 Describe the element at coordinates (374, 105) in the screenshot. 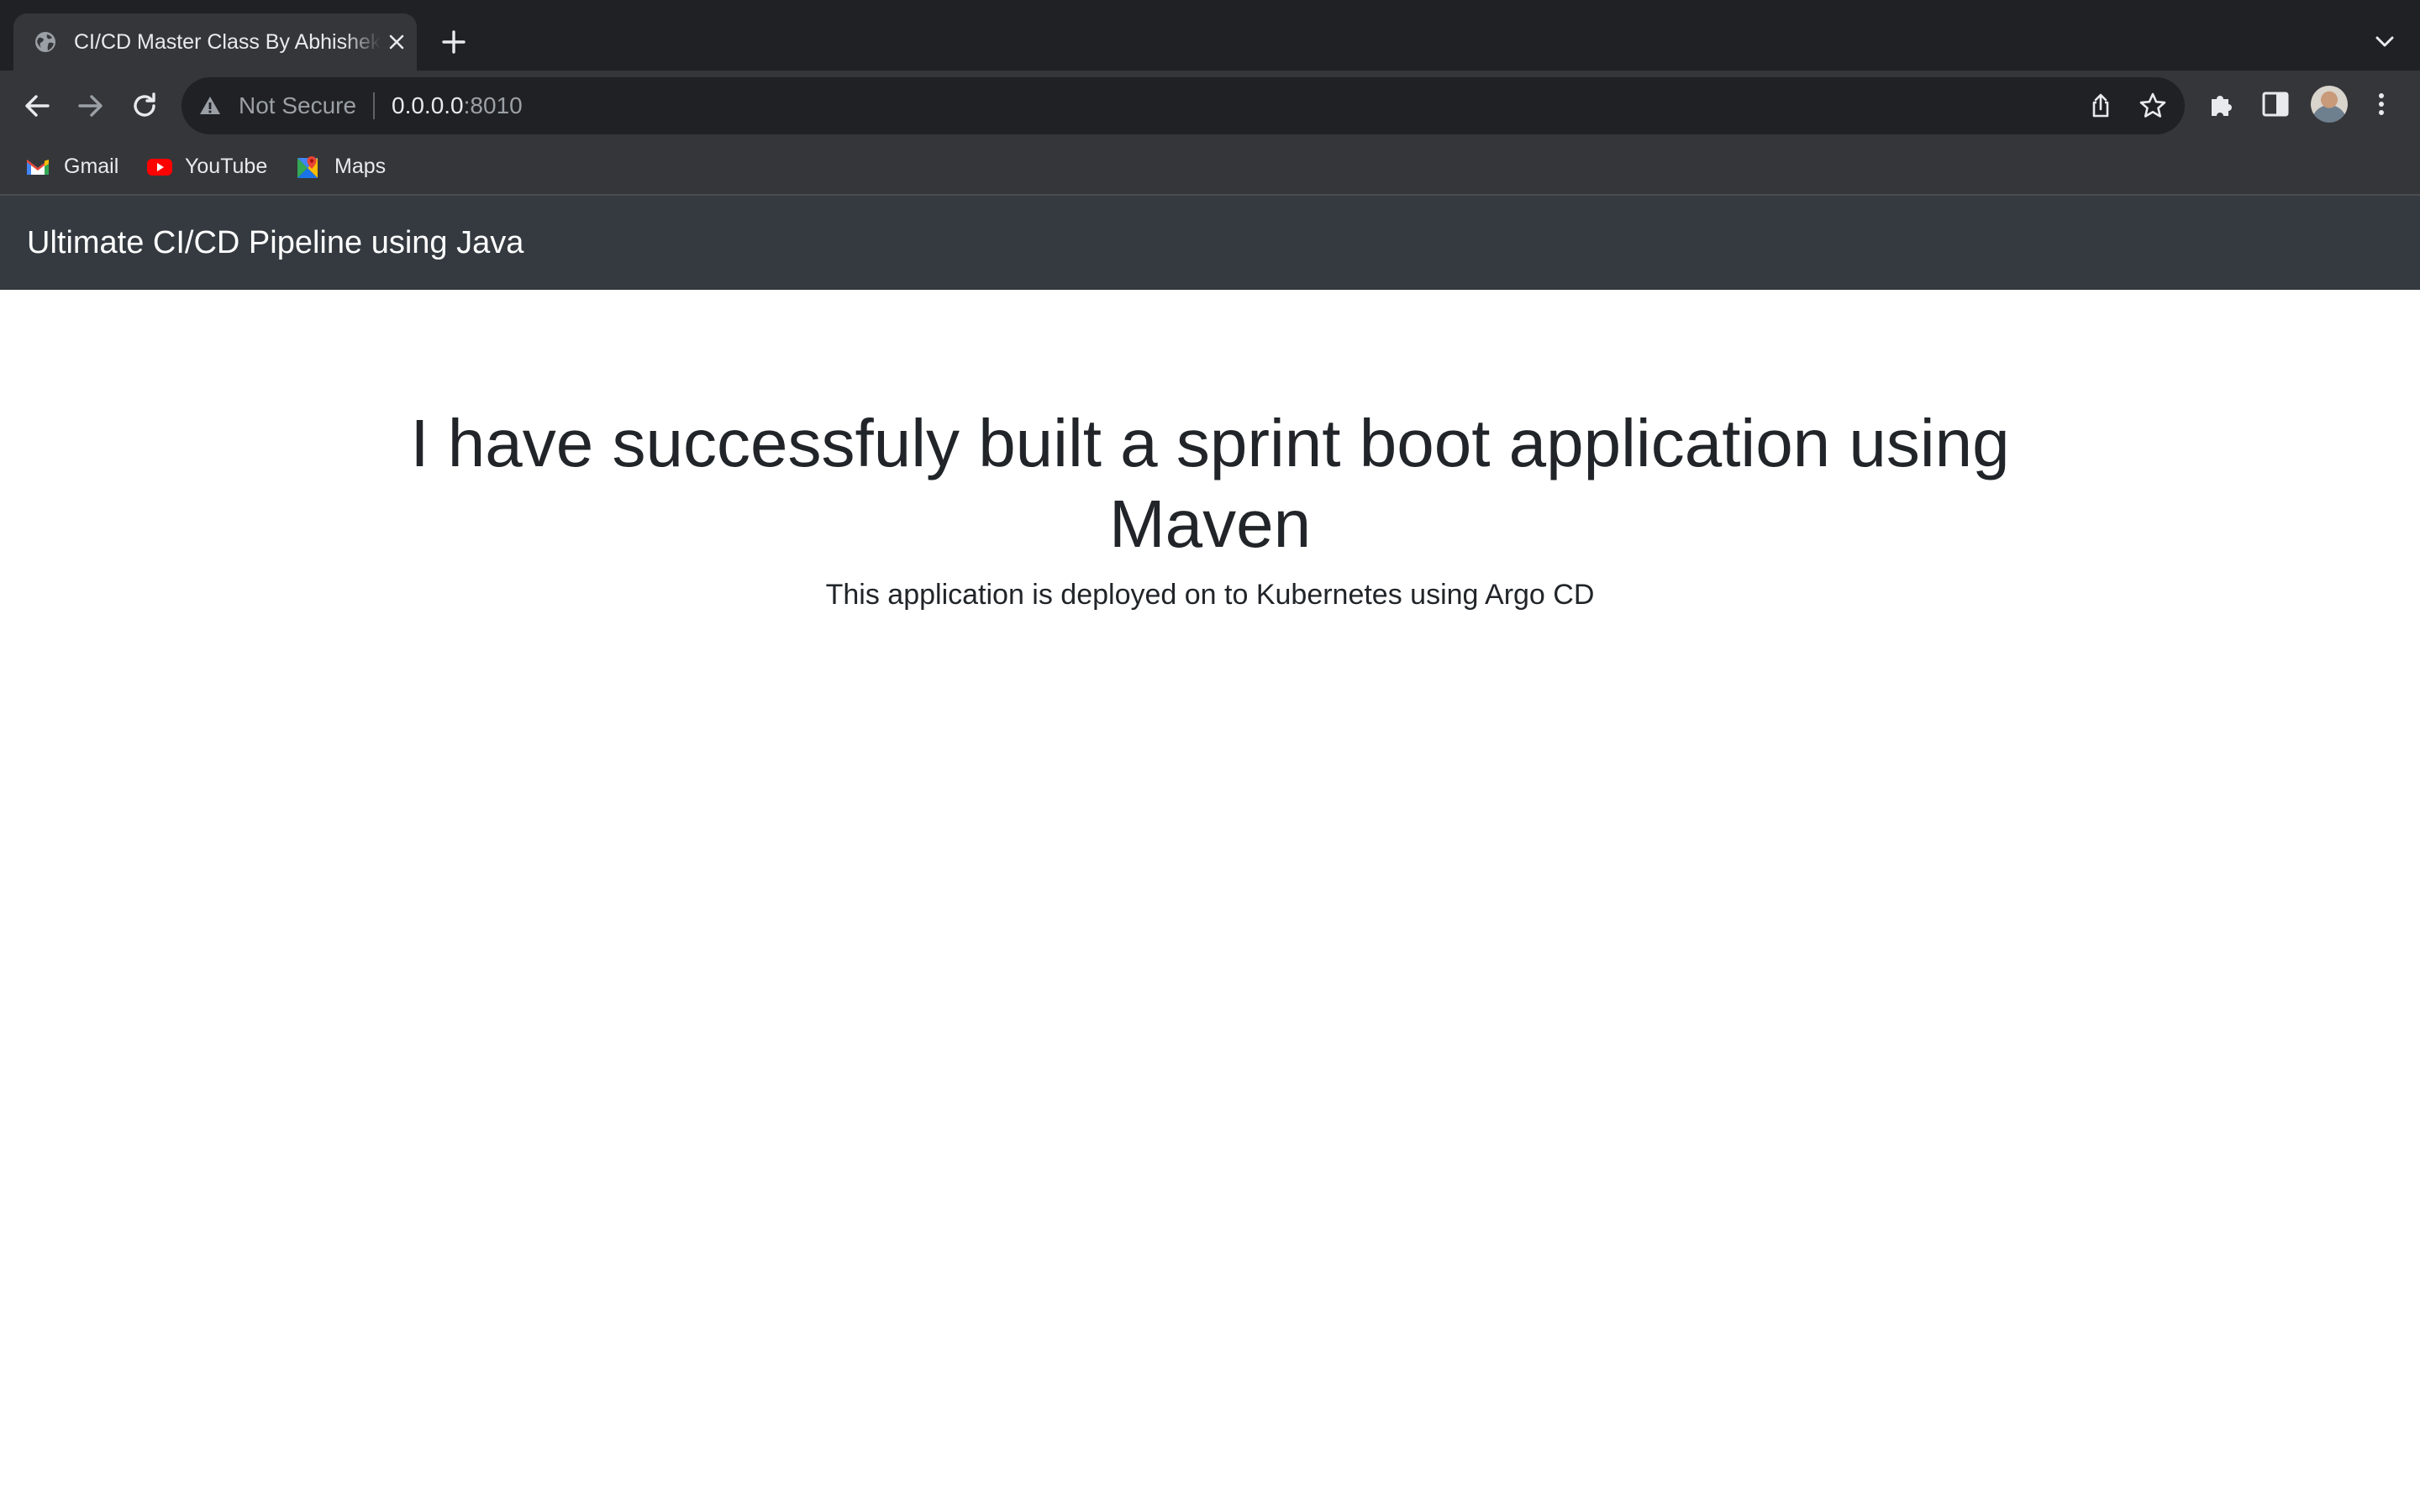

I see `address-divider` at that location.